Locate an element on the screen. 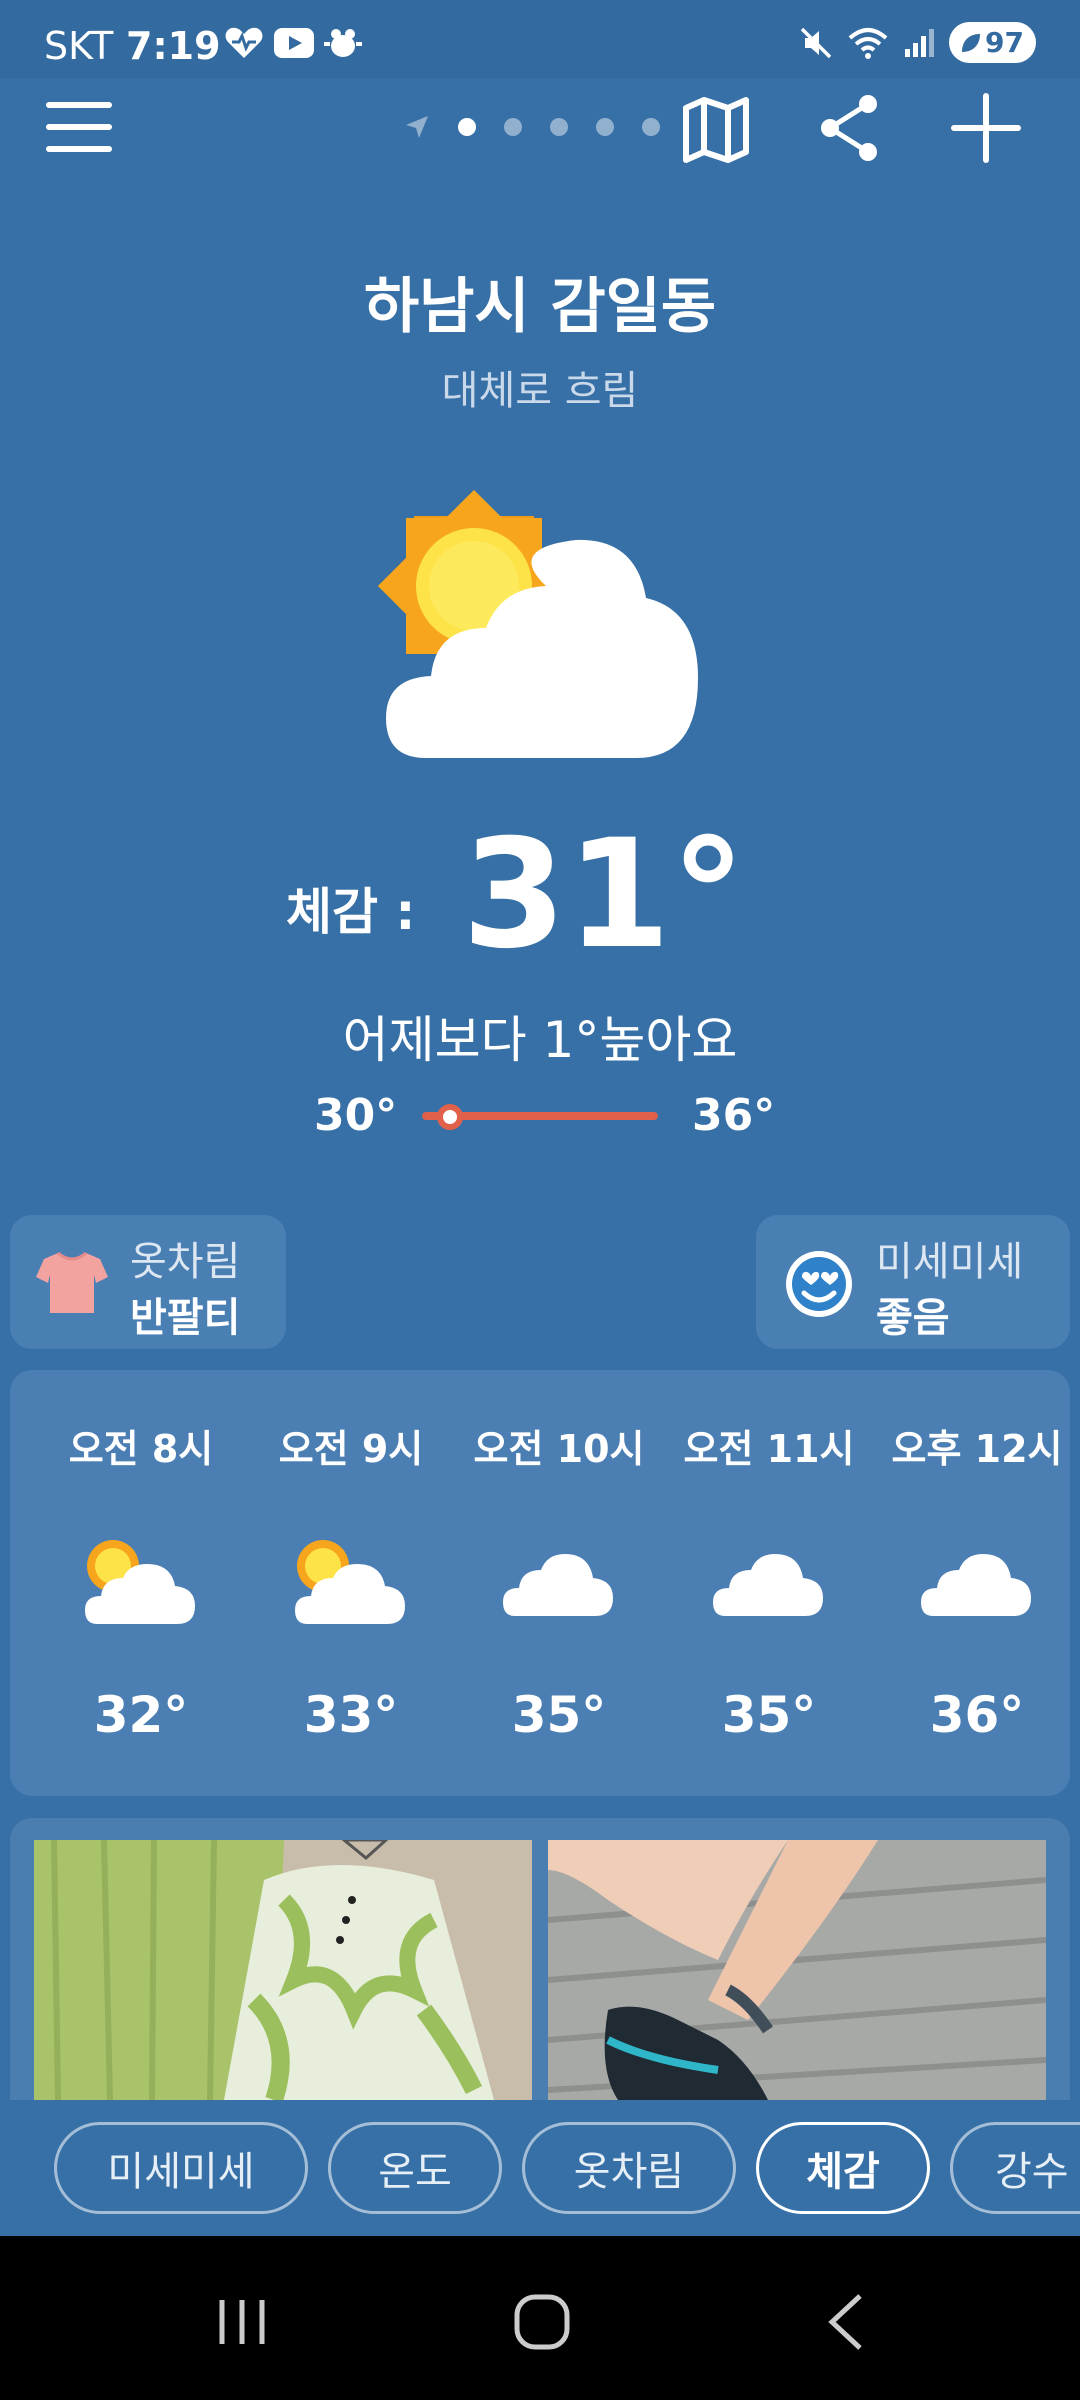 This screenshot has height=2400, width=1080. hourly-item: 오전 11시 35° is located at coordinates (769, 1583).